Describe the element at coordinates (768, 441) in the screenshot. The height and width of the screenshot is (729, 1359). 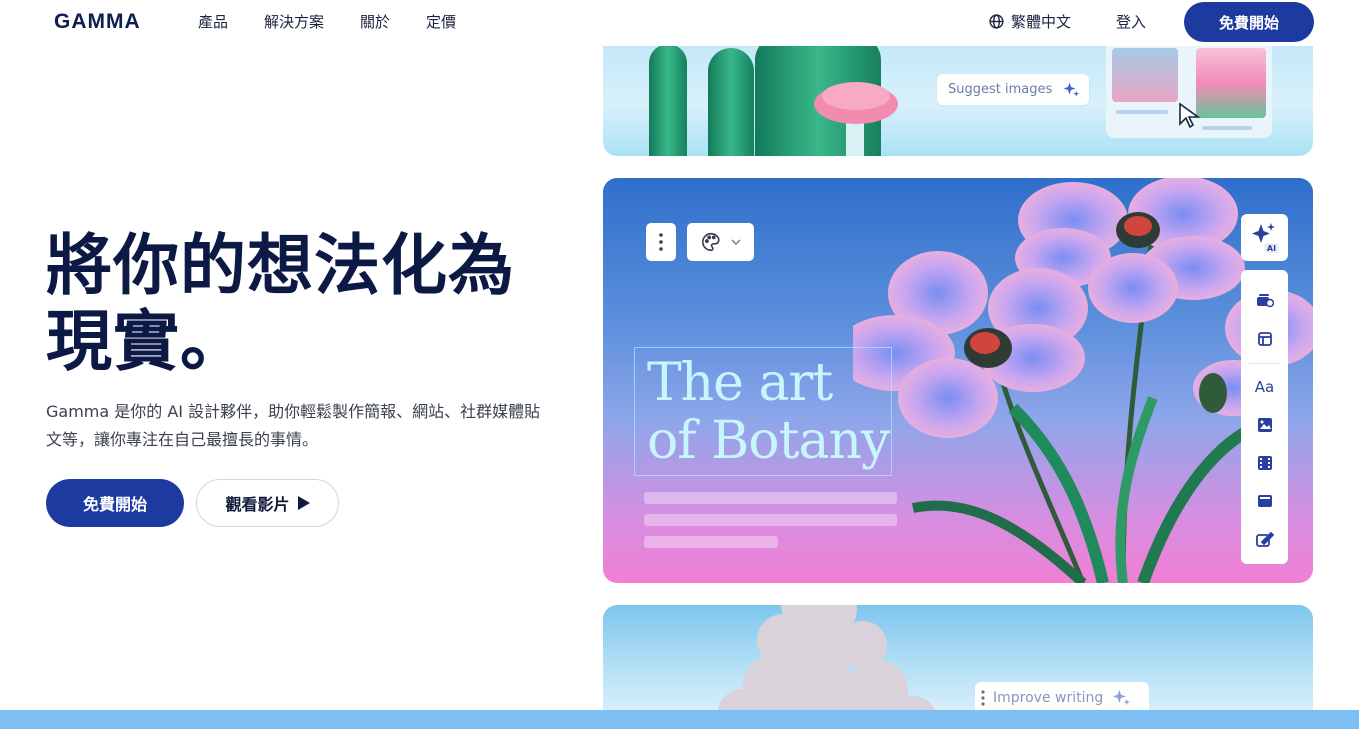
I see `slide-title-line2: of Botany` at that location.